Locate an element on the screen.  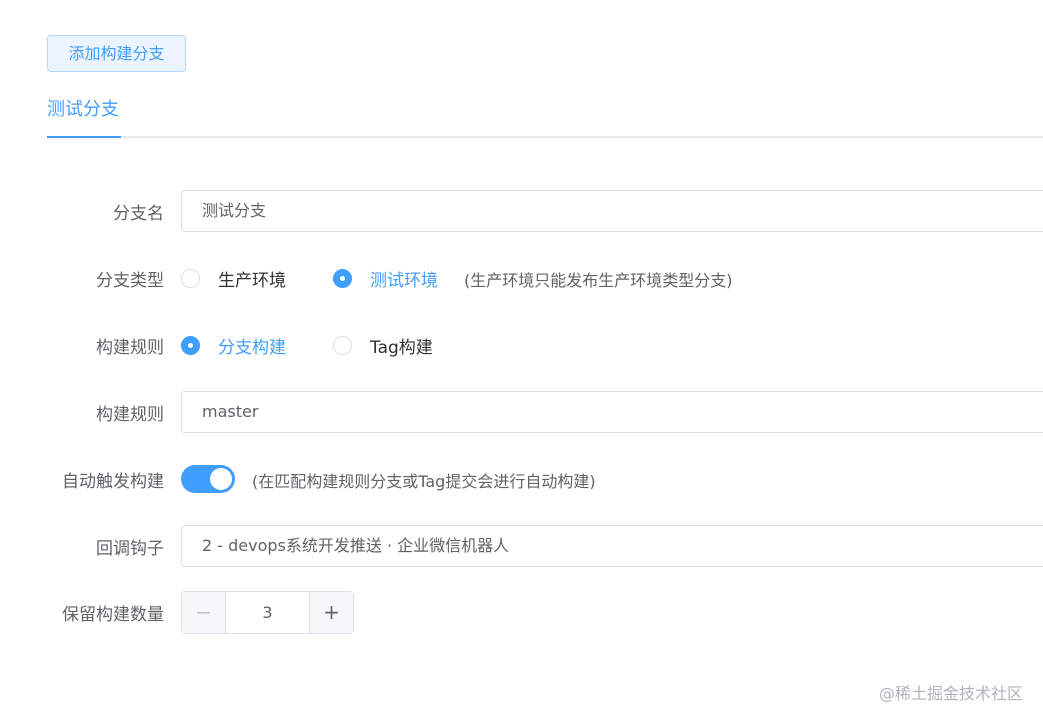
branch-type-label: 分支类型 is located at coordinates (130, 281).